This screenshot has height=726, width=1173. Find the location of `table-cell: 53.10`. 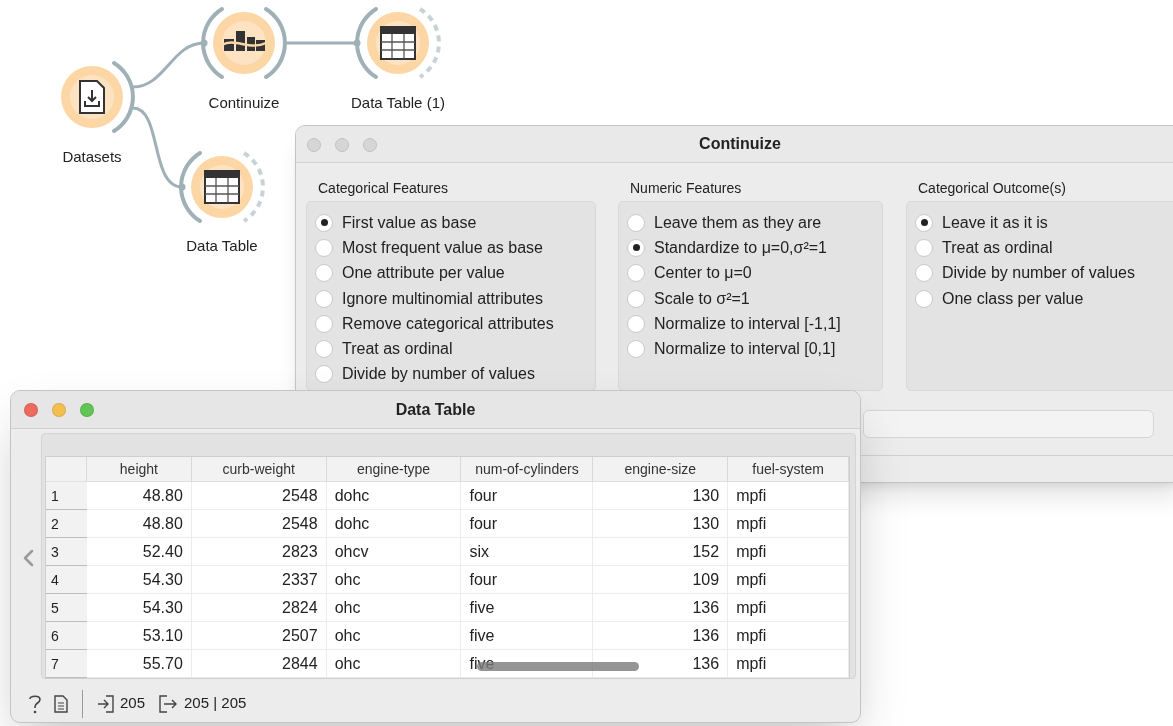

table-cell: 53.10 is located at coordinates (139, 636).